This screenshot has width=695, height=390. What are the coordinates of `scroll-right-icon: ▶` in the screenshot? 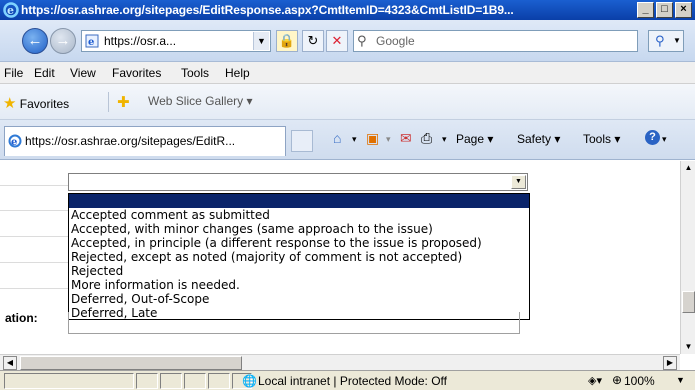 It's located at (670, 363).